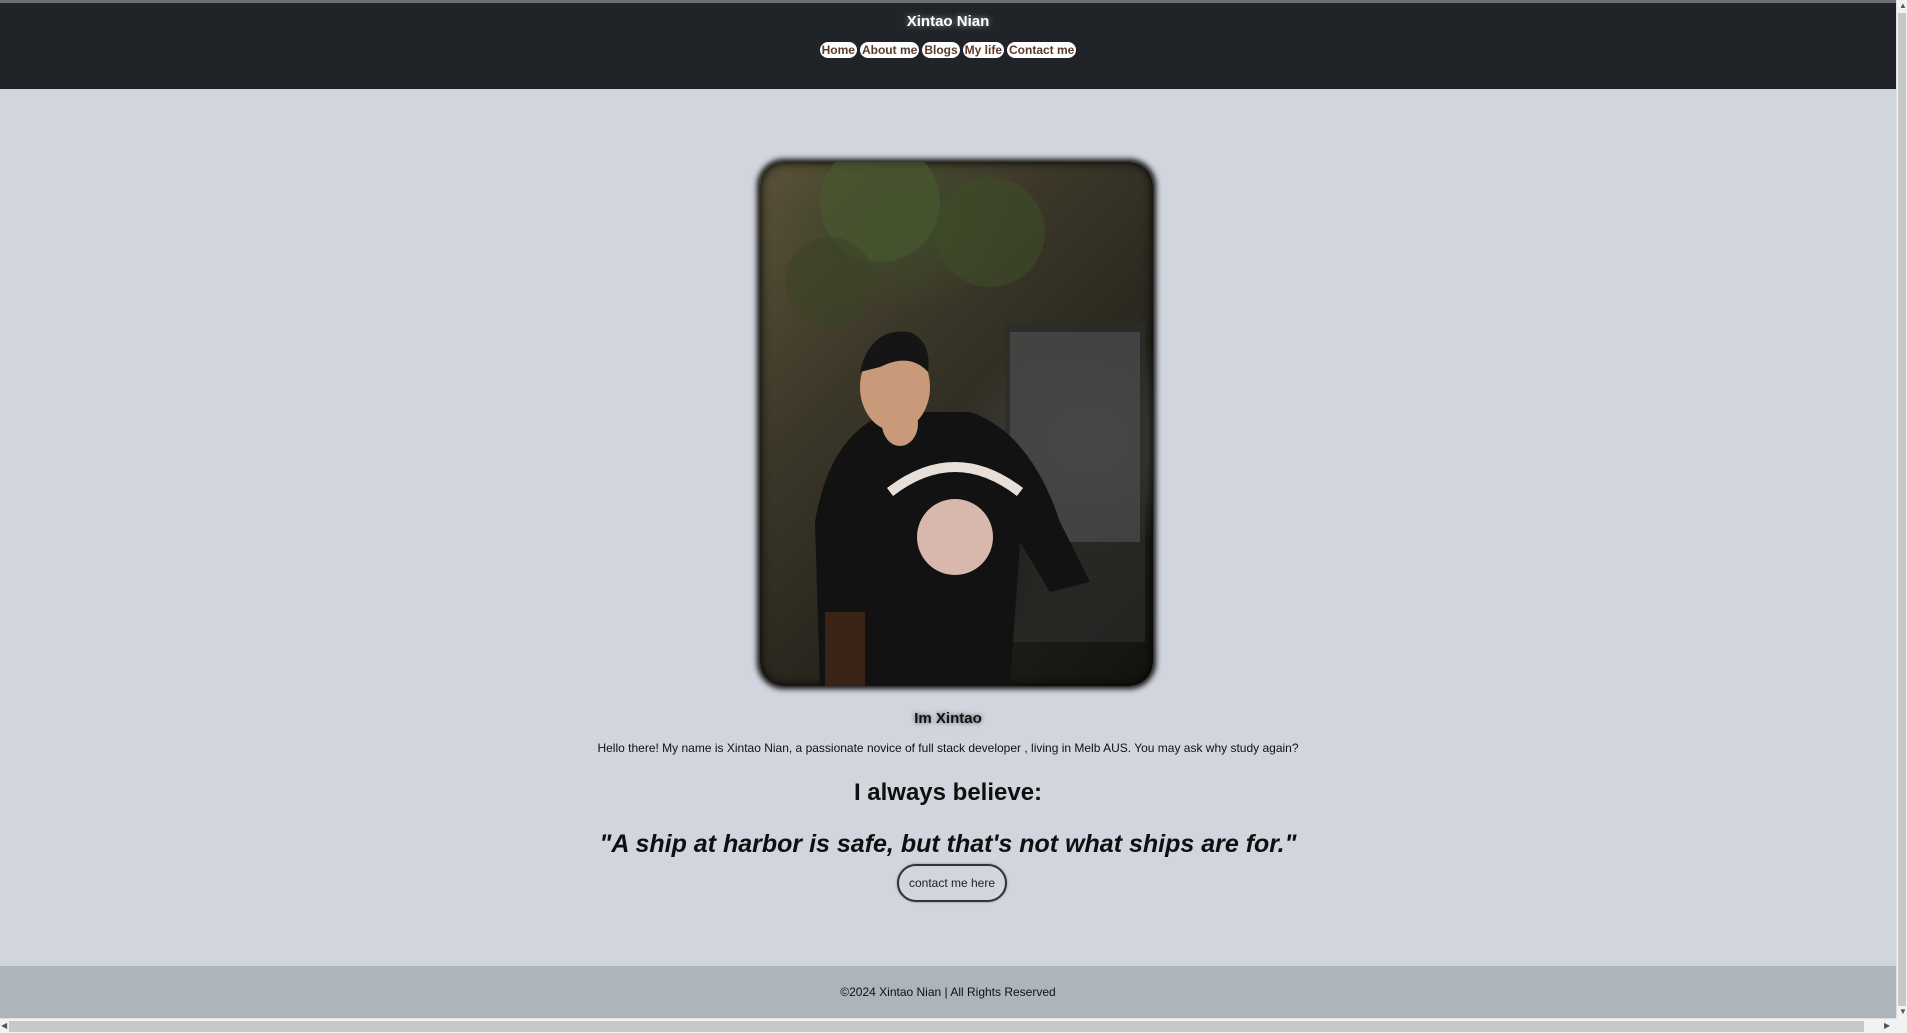  Describe the element at coordinates (838, 50) in the screenshot. I see `nav-home-link: Home` at that location.